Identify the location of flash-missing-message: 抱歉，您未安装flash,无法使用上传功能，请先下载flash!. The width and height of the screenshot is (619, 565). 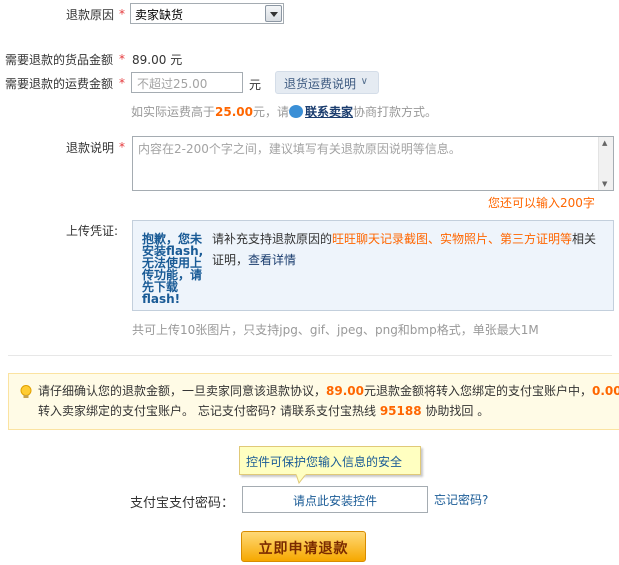
(173, 269).